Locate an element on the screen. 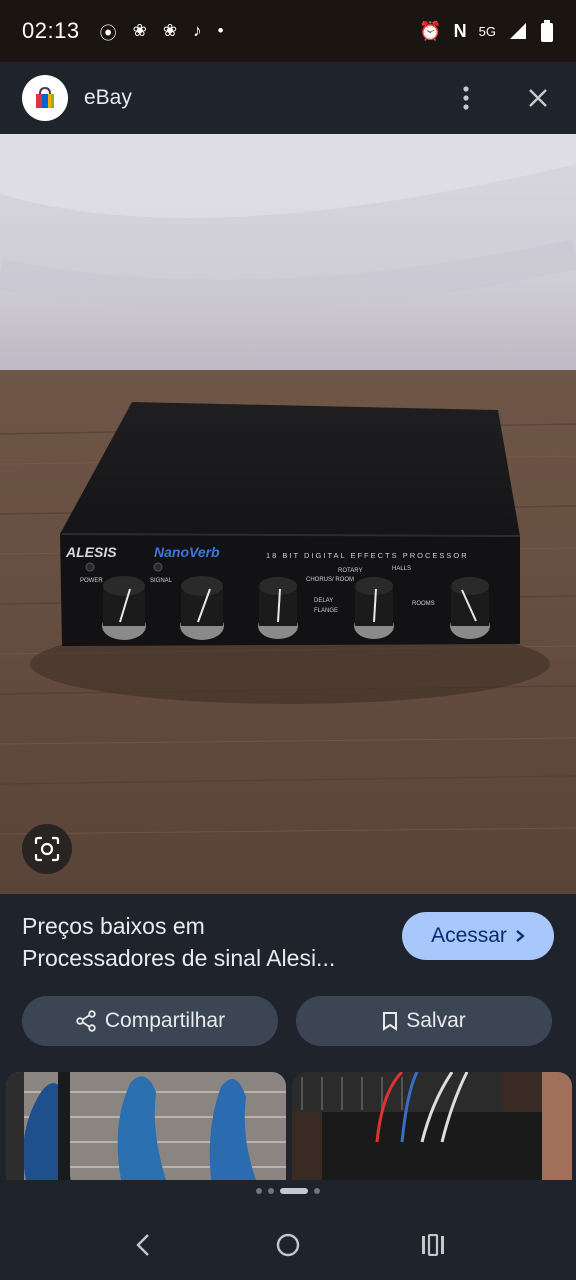  more-options-icon is located at coordinates (466, 98).